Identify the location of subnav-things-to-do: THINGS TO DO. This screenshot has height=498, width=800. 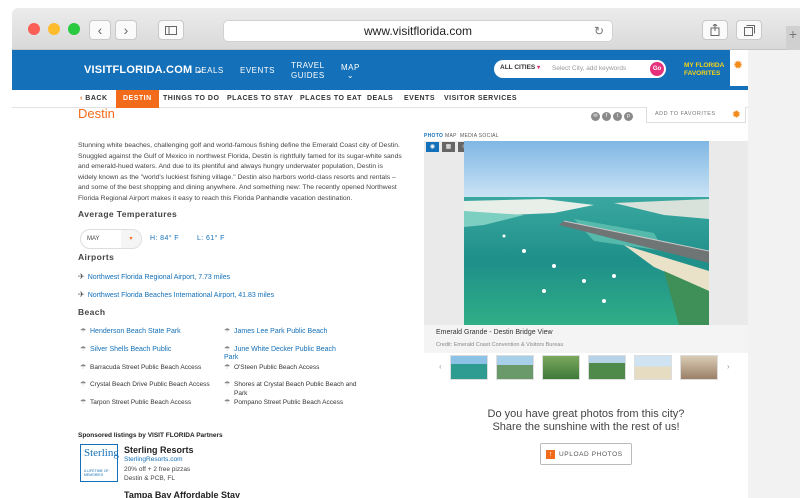
(191, 98).